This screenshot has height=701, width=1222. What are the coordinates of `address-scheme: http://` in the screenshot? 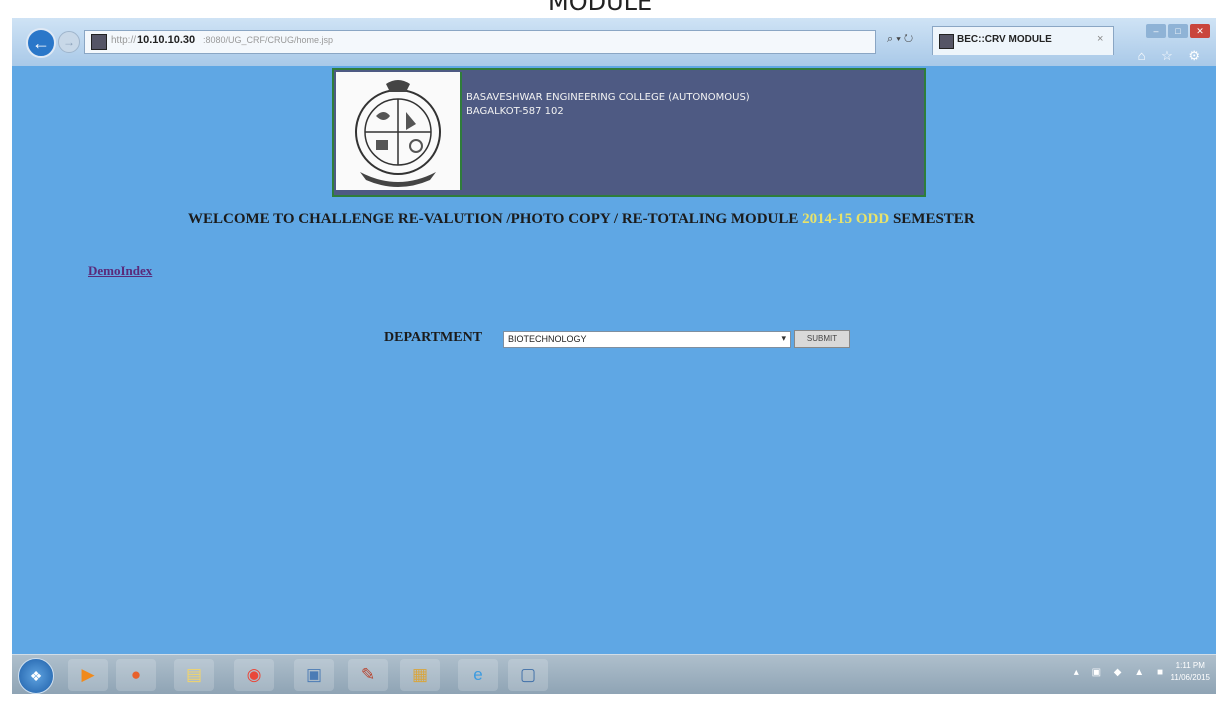 It's located at (124, 40).